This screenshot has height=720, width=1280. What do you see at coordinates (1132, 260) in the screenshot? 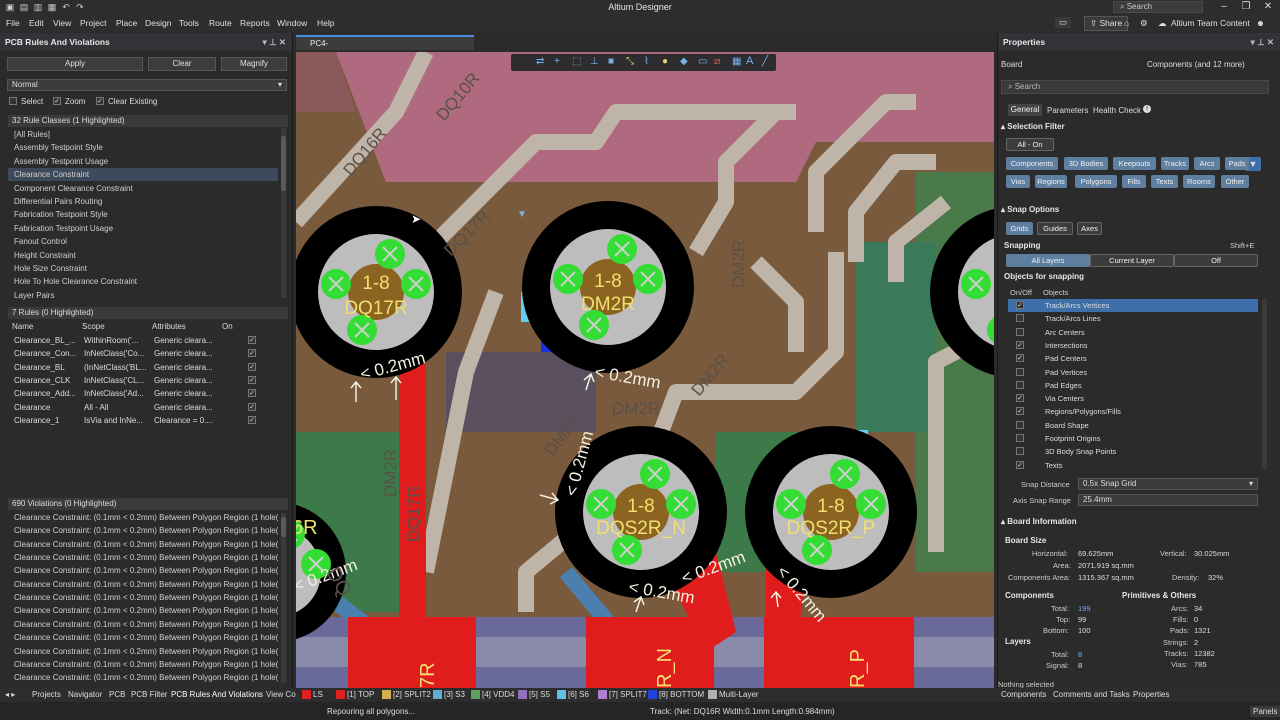
I see `snap-current-layer: Current Layer` at bounding box center [1132, 260].